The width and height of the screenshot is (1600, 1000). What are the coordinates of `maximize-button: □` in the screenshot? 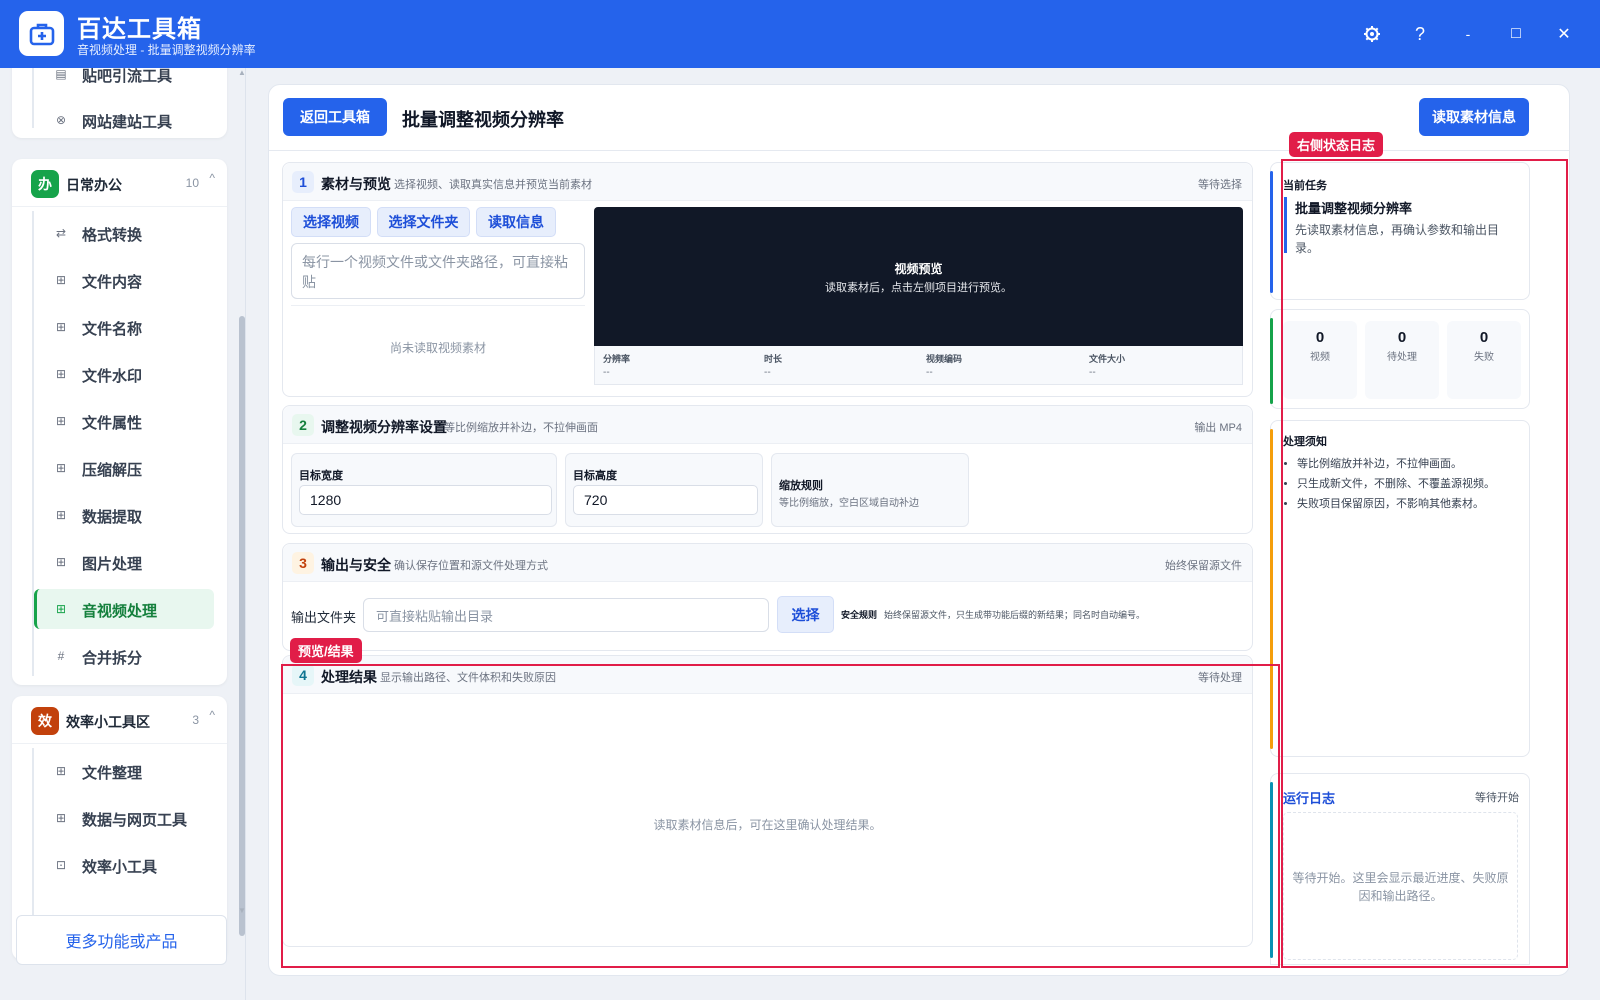 It's located at (1516, 34).